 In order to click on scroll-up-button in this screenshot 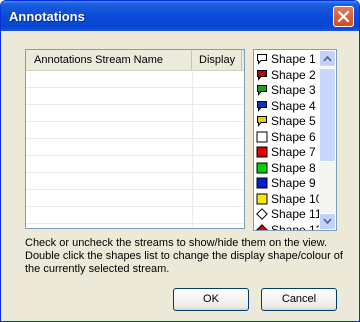, I will do `click(327, 58)`.